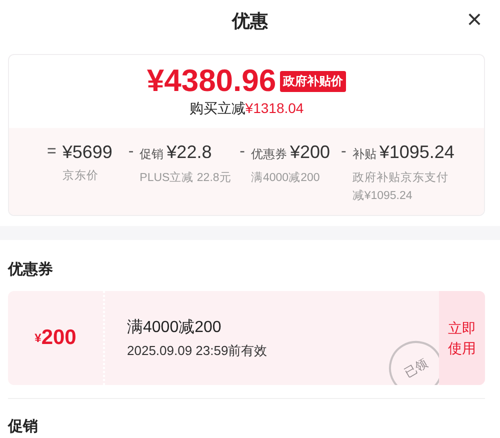 Image resolution: width=500 pixels, height=438 pixels. What do you see at coordinates (269, 154) in the screenshot?
I see `breakdown-label: 优惠券` at bounding box center [269, 154].